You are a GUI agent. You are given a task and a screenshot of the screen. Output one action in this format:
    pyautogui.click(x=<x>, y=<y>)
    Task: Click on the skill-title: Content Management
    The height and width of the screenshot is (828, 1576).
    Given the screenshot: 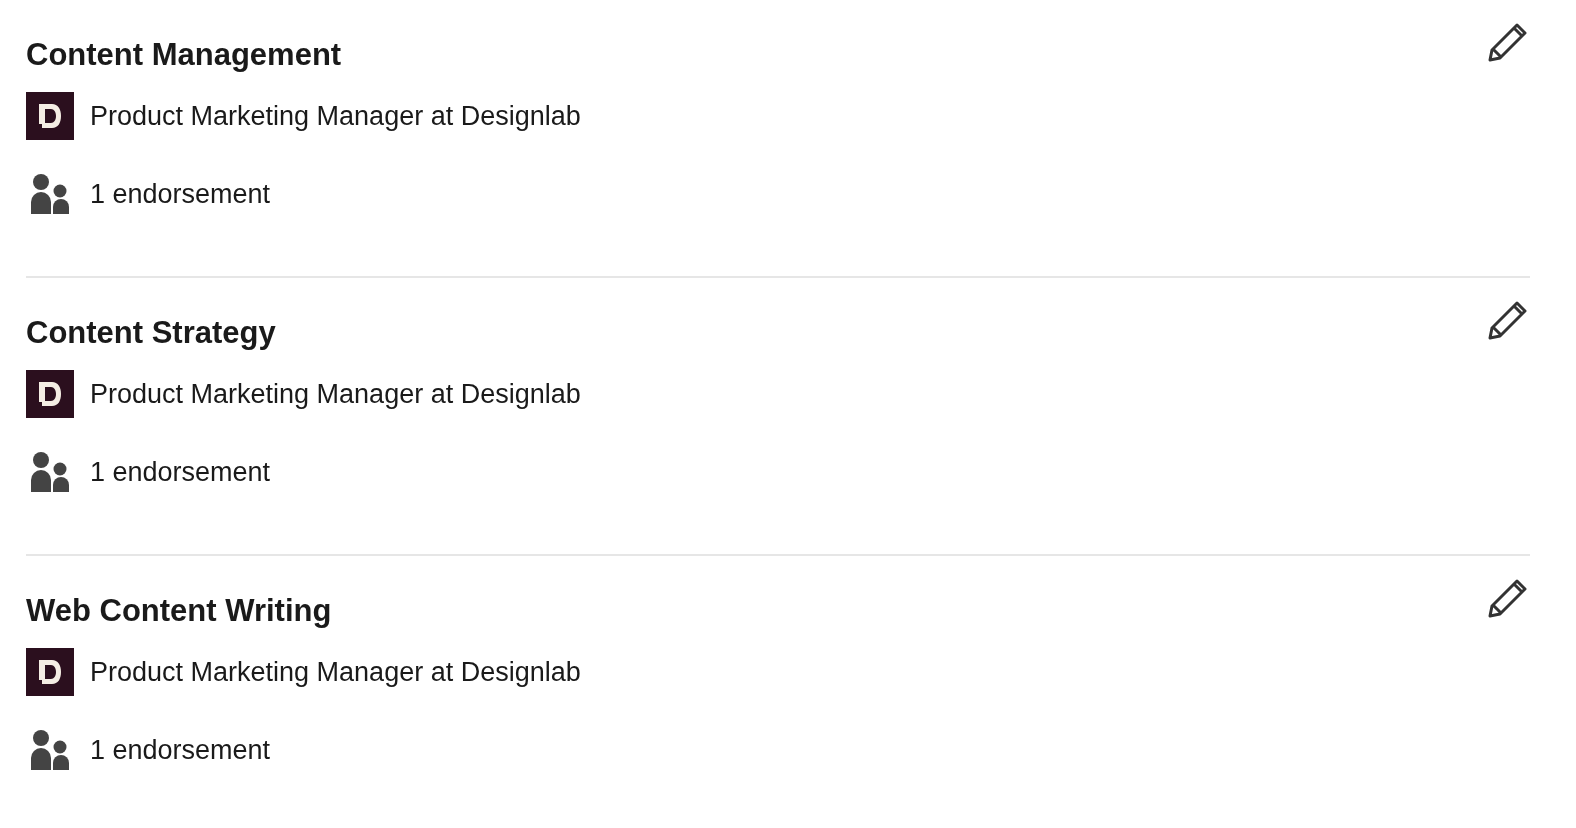 What is the action you would take?
    pyautogui.click(x=184, y=55)
    